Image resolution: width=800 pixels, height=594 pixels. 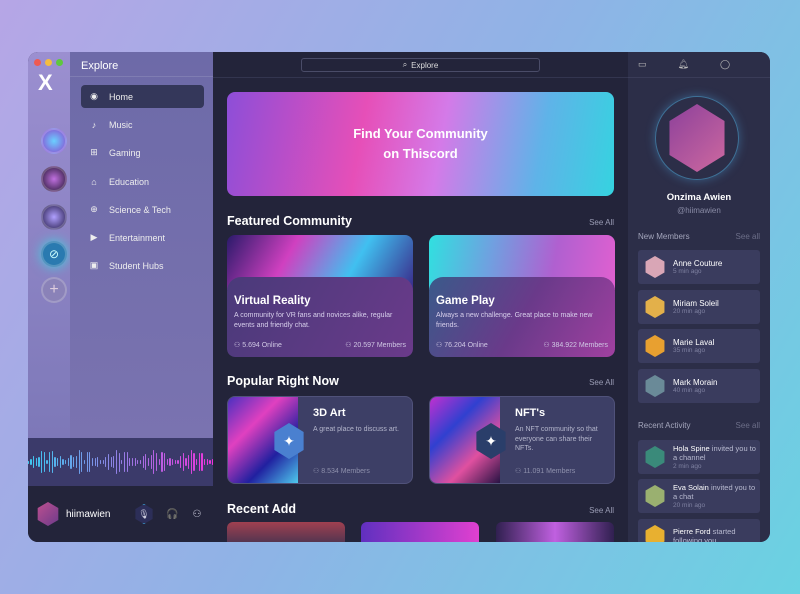 I want to click on user-settings-icon: ⚇, so click(x=196, y=514).